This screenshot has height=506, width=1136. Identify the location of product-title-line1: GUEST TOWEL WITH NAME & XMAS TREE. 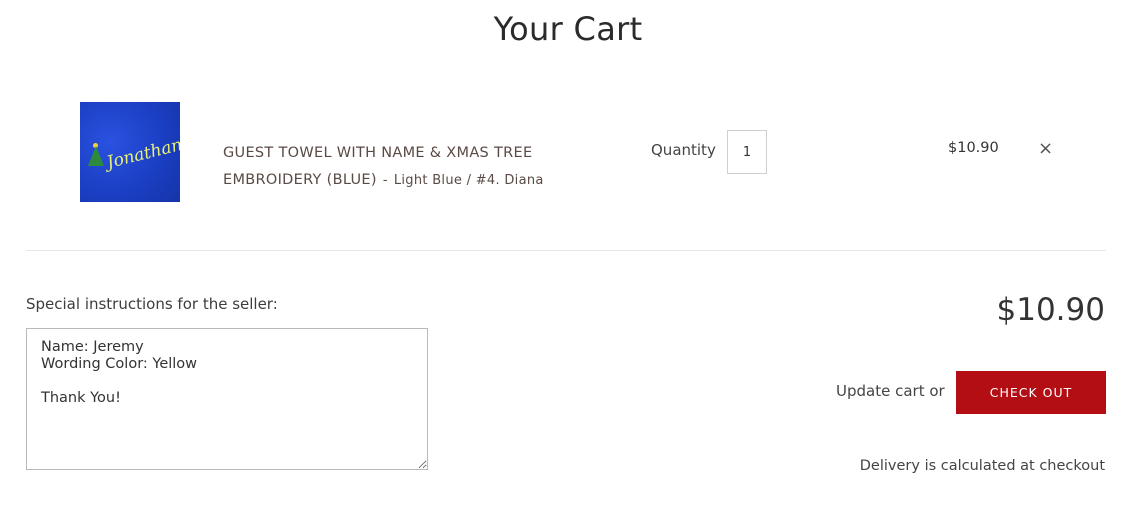
(377, 153).